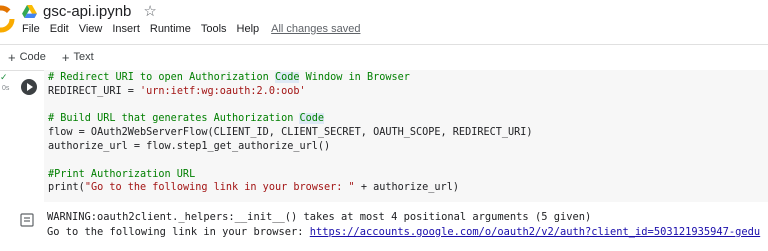  Describe the element at coordinates (126, 29) in the screenshot. I see `menu-insert: Insert` at that location.